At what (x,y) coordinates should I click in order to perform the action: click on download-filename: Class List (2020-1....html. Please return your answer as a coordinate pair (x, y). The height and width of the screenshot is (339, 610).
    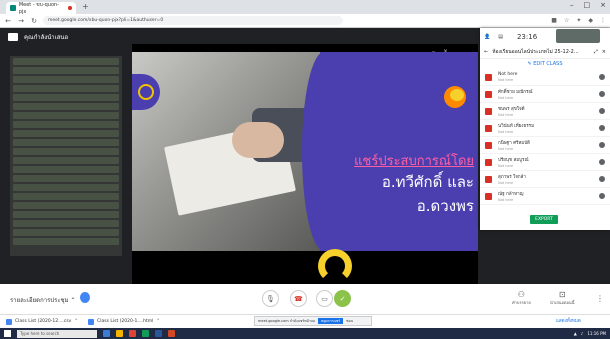
    Looking at the image, I should click on (125, 321).